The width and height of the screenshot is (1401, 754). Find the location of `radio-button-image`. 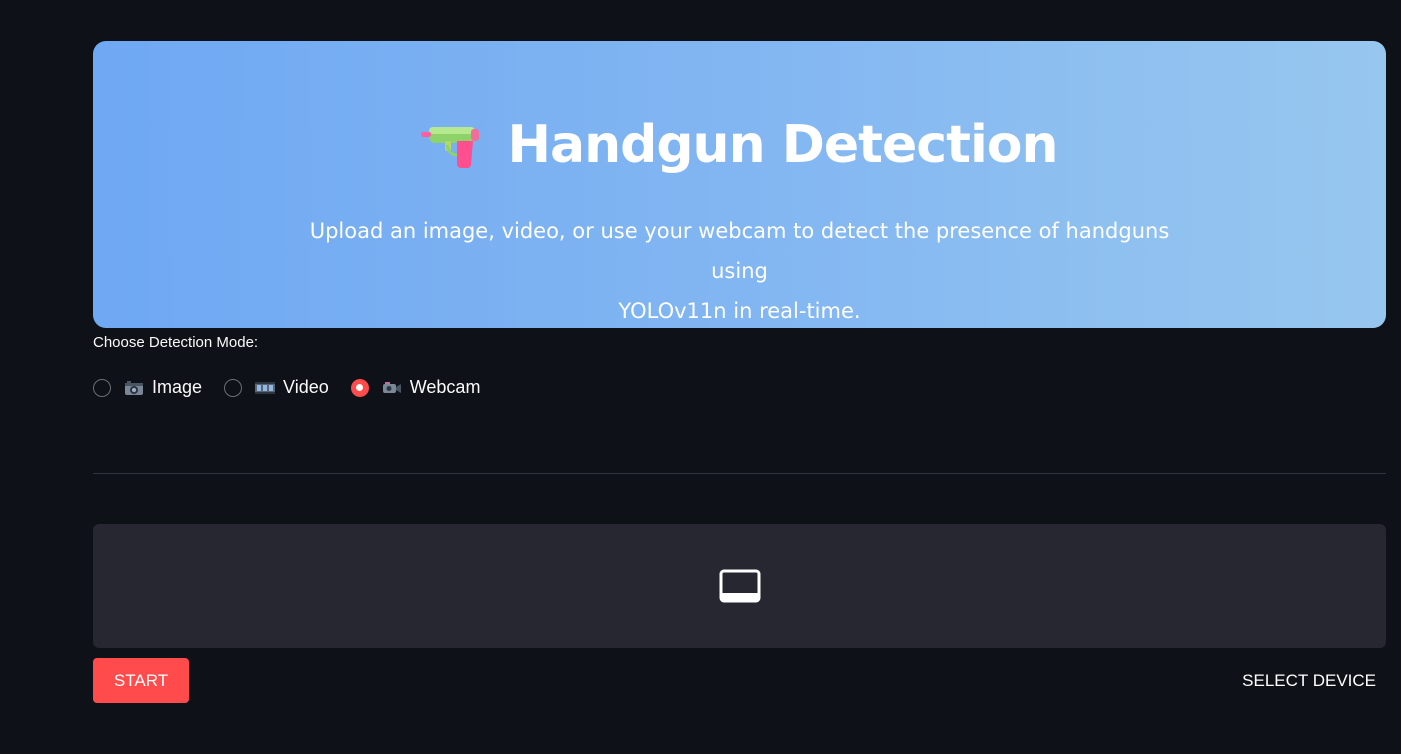

radio-button-image is located at coordinates (102, 387).